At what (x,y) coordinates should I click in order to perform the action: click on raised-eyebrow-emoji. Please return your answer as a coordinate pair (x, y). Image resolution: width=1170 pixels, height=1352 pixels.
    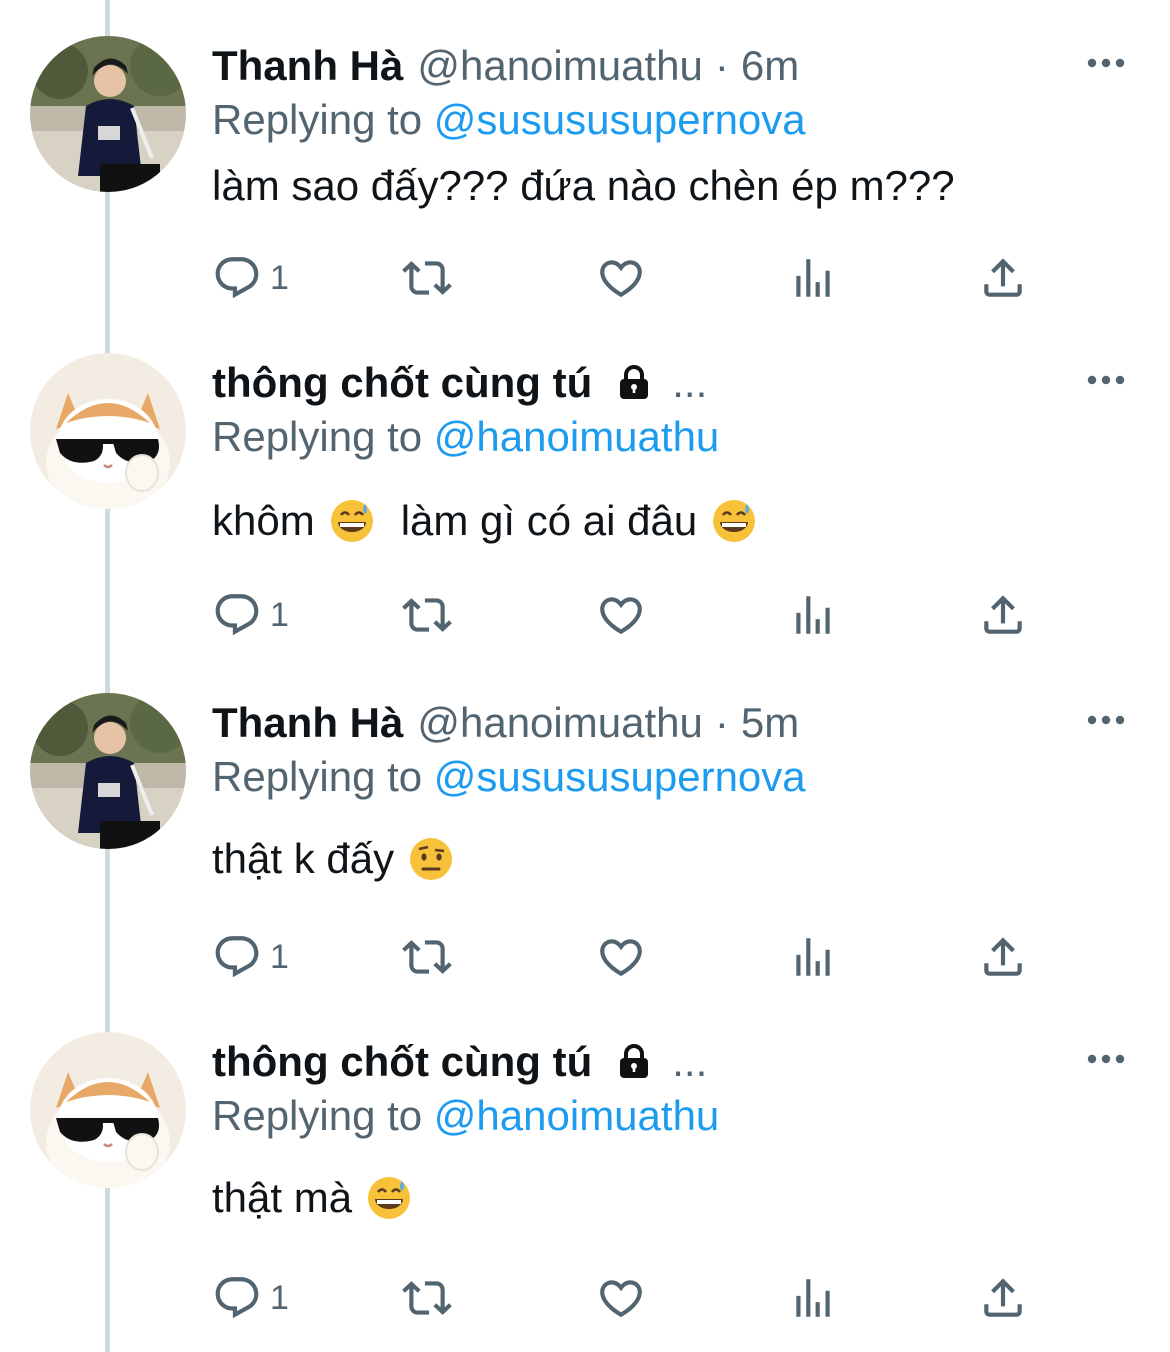
    Looking at the image, I should click on (431, 859).